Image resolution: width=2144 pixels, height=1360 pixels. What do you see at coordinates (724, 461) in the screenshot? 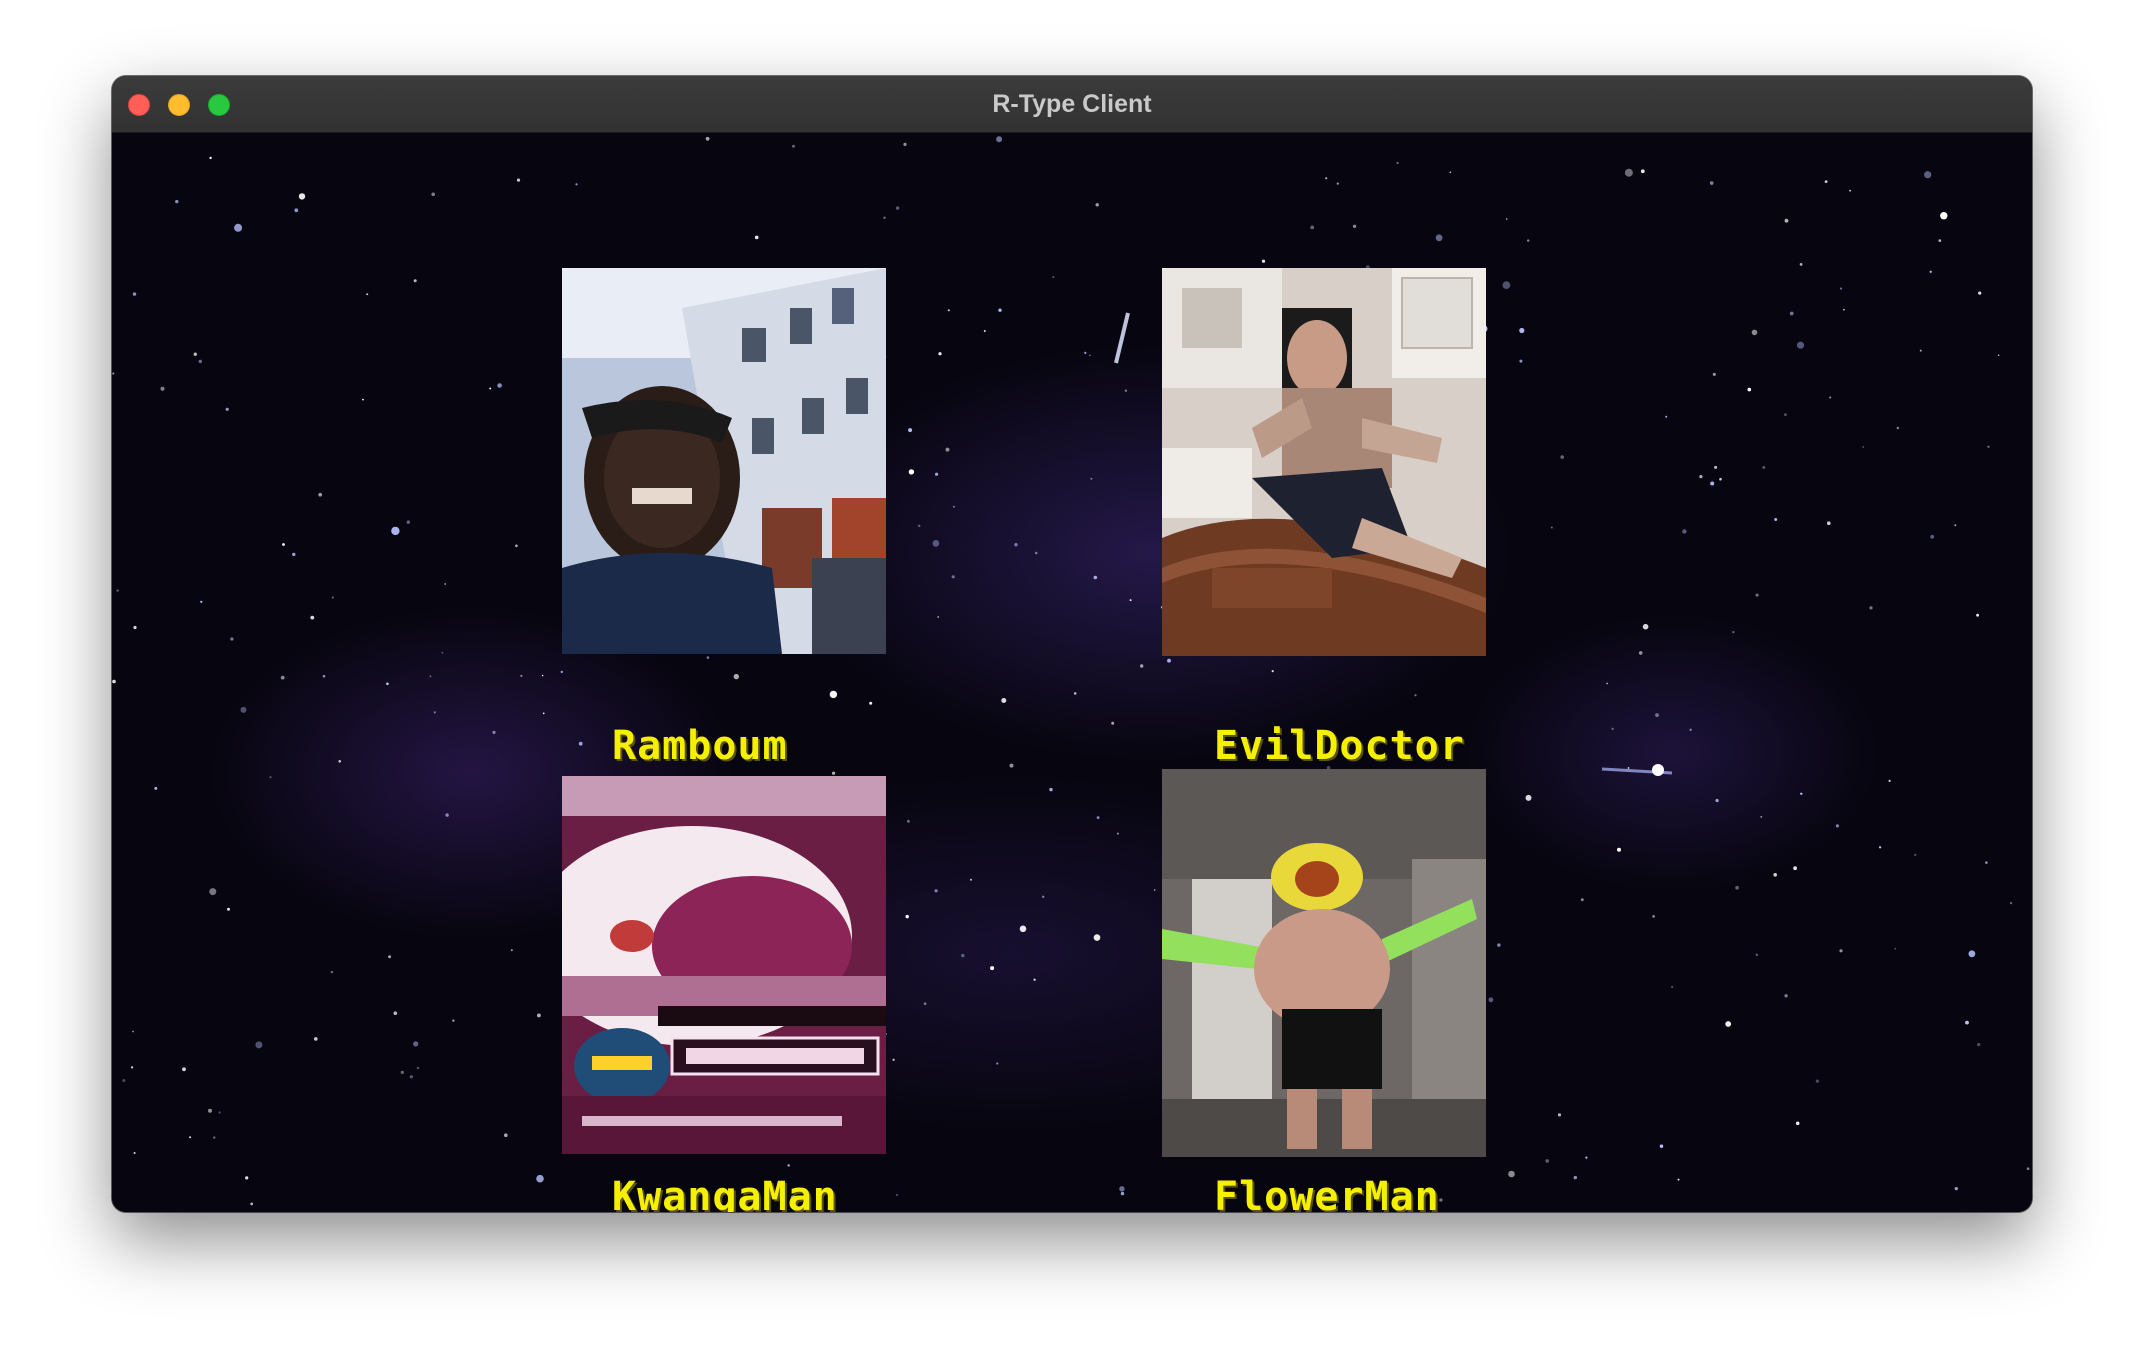
I see `photo-man-street-icon` at bounding box center [724, 461].